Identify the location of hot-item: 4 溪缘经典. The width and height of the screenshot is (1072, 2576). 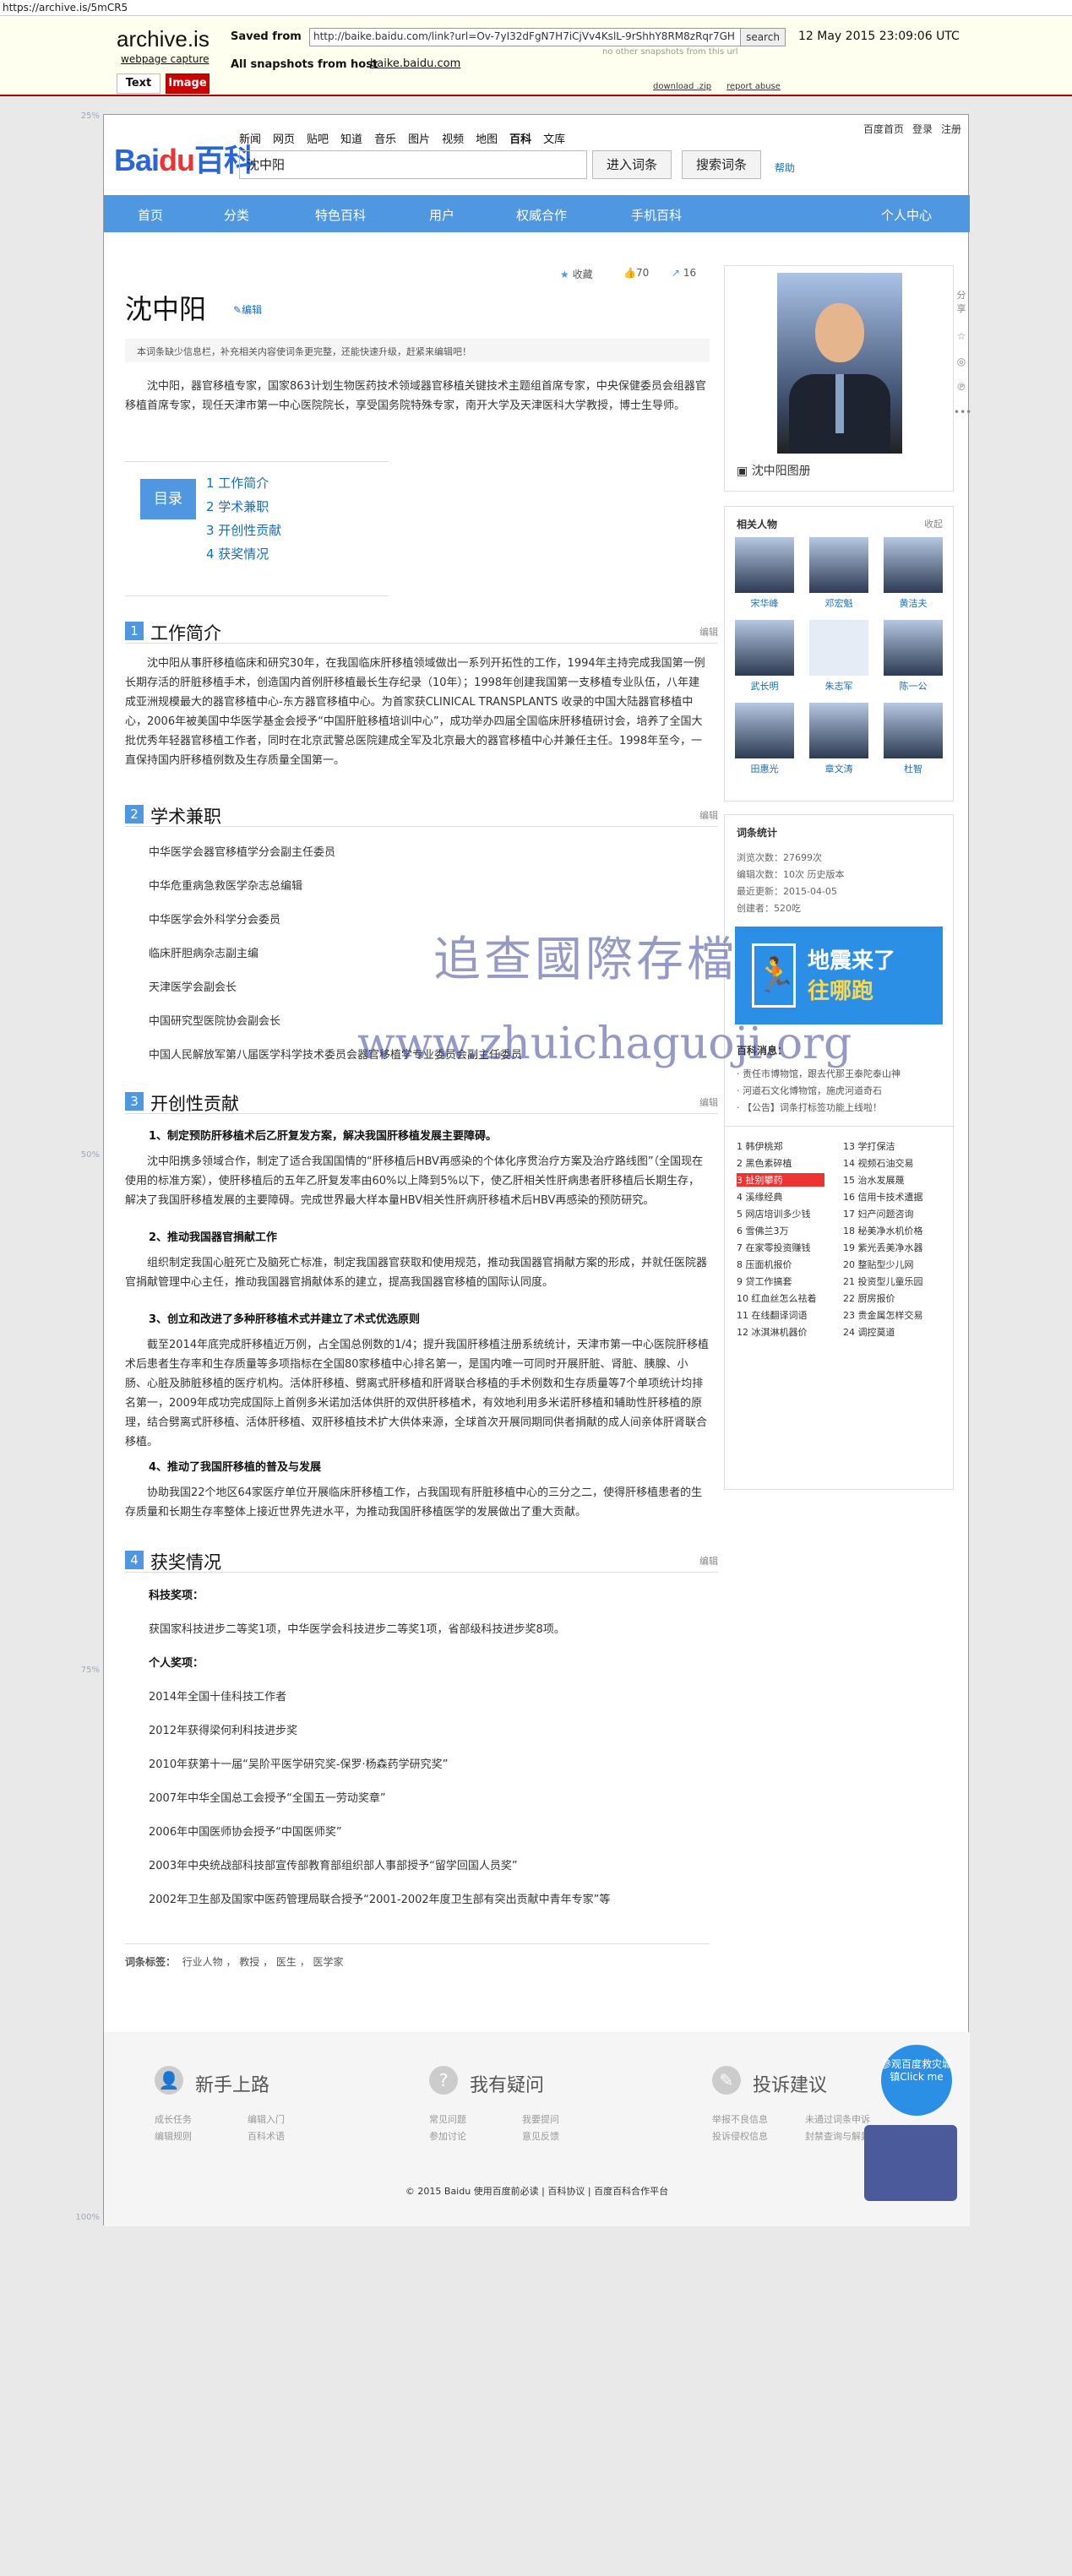
(760, 1197).